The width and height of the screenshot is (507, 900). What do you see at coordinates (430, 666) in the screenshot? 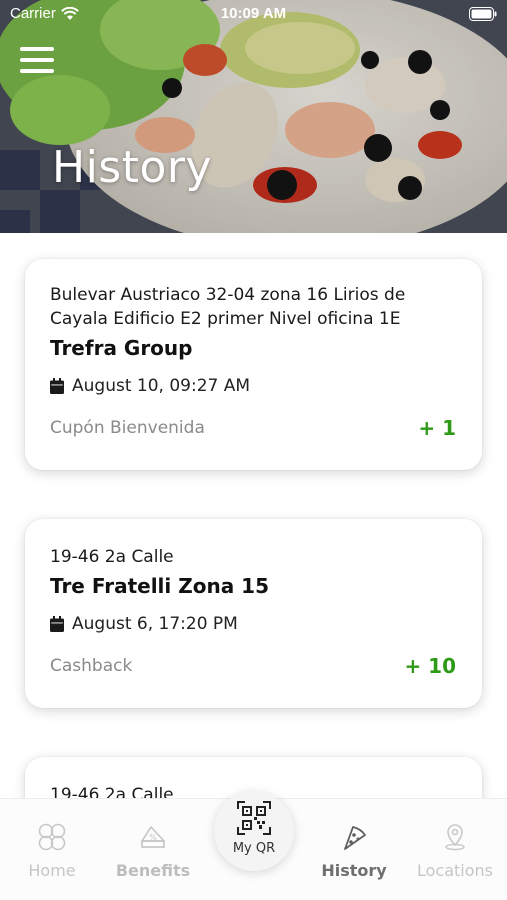
I see `points-earned: + 10` at bounding box center [430, 666].